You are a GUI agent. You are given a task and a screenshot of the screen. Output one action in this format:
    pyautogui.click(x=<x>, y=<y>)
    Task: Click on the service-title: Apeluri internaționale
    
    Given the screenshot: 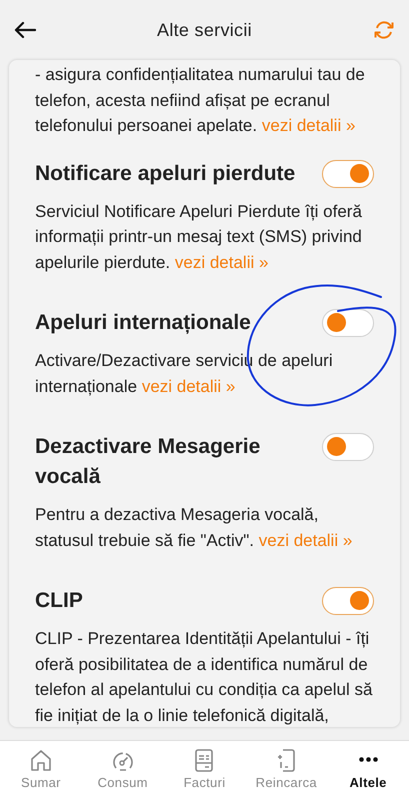 What is the action you would take?
    pyautogui.click(x=143, y=323)
    